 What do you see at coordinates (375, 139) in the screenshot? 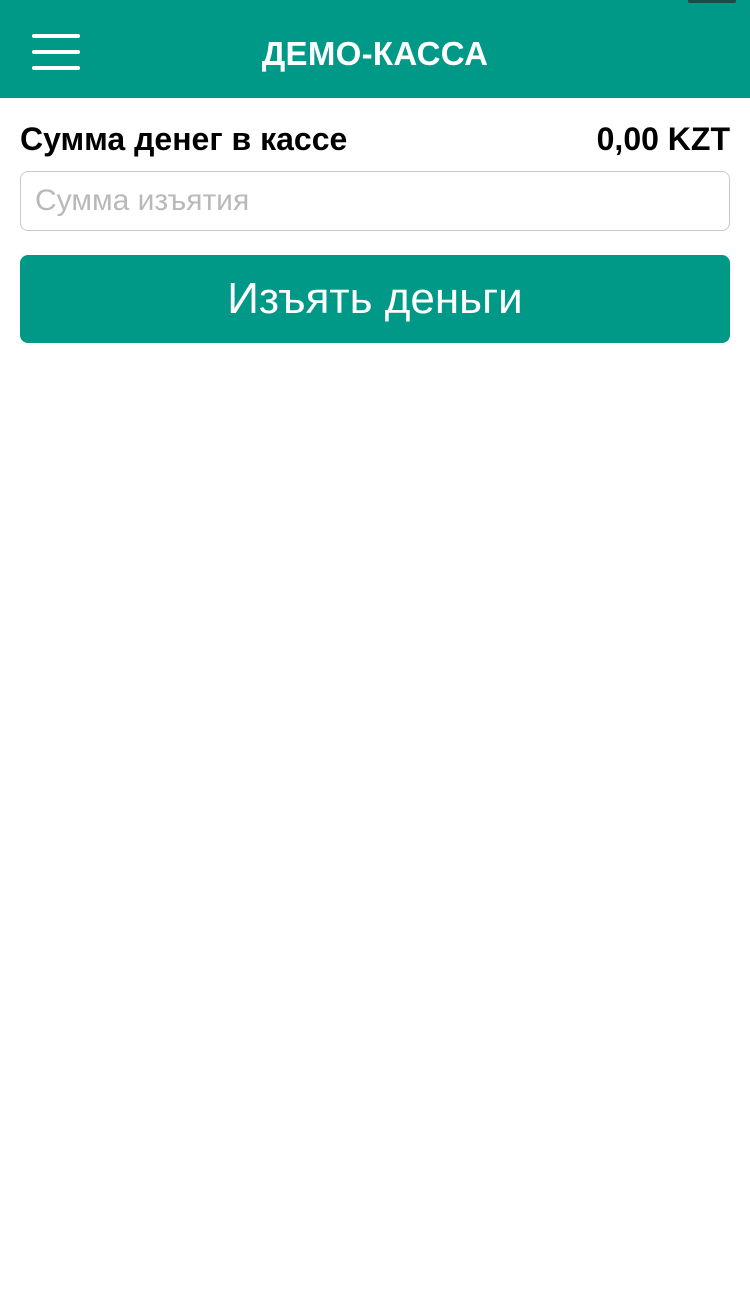
I see `cash-balance-row: Сумма денег в кассе 0,00 KZT` at bounding box center [375, 139].